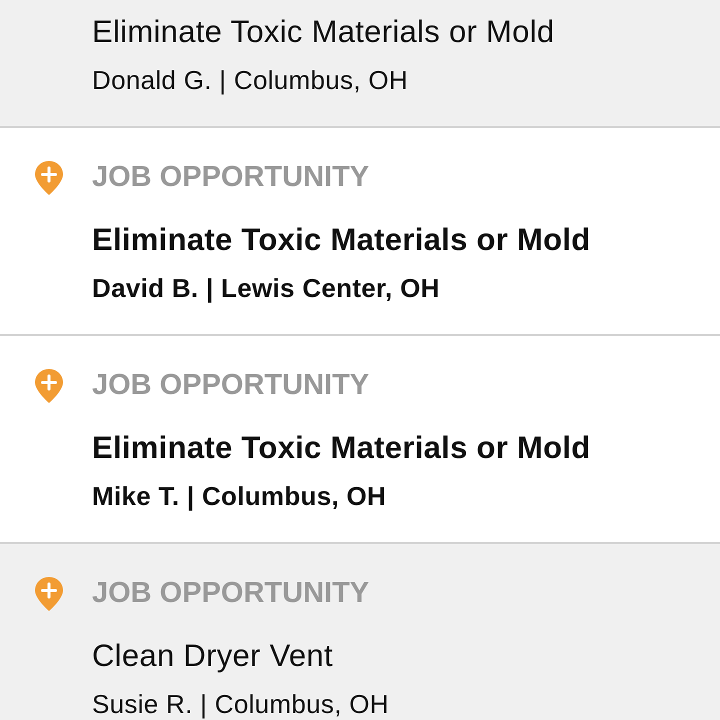 The height and width of the screenshot is (720, 720). Describe the element at coordinates (240, 496) in the screenshot. I see `customer-location: Mike T. | Columbus, OH` at that location.